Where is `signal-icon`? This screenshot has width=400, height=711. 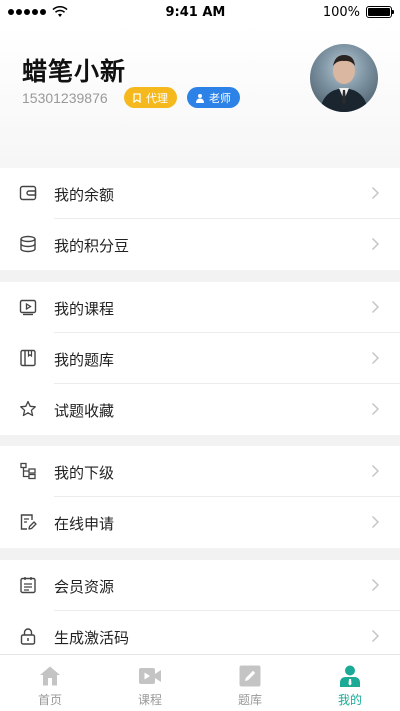
signal-icon is located at coordinates (27, 12).